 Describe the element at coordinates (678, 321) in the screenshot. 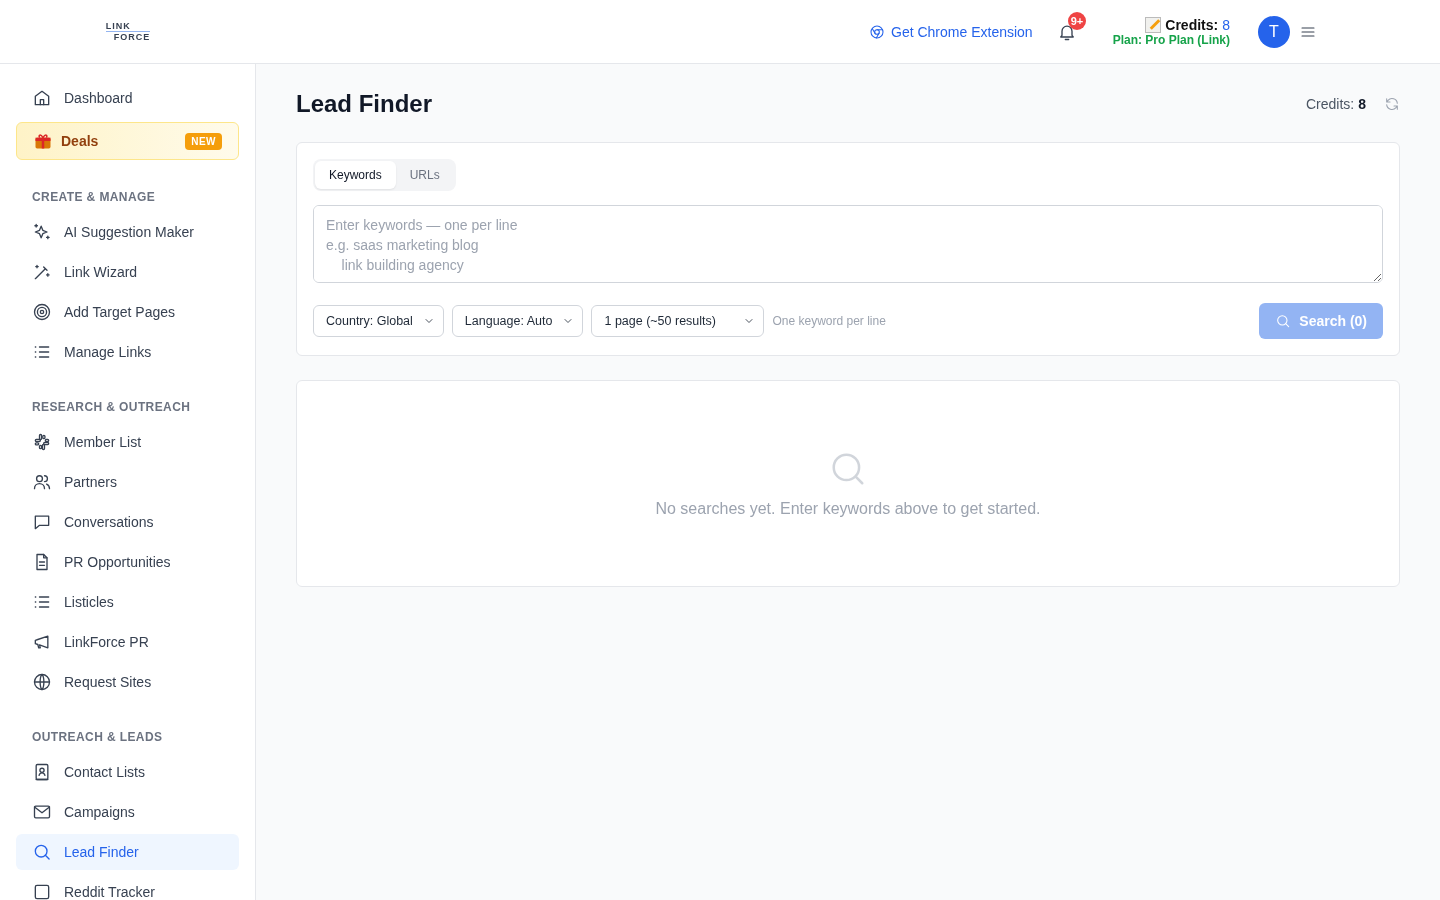

I see `dropdown: 1 page (~50 results)` at that location.